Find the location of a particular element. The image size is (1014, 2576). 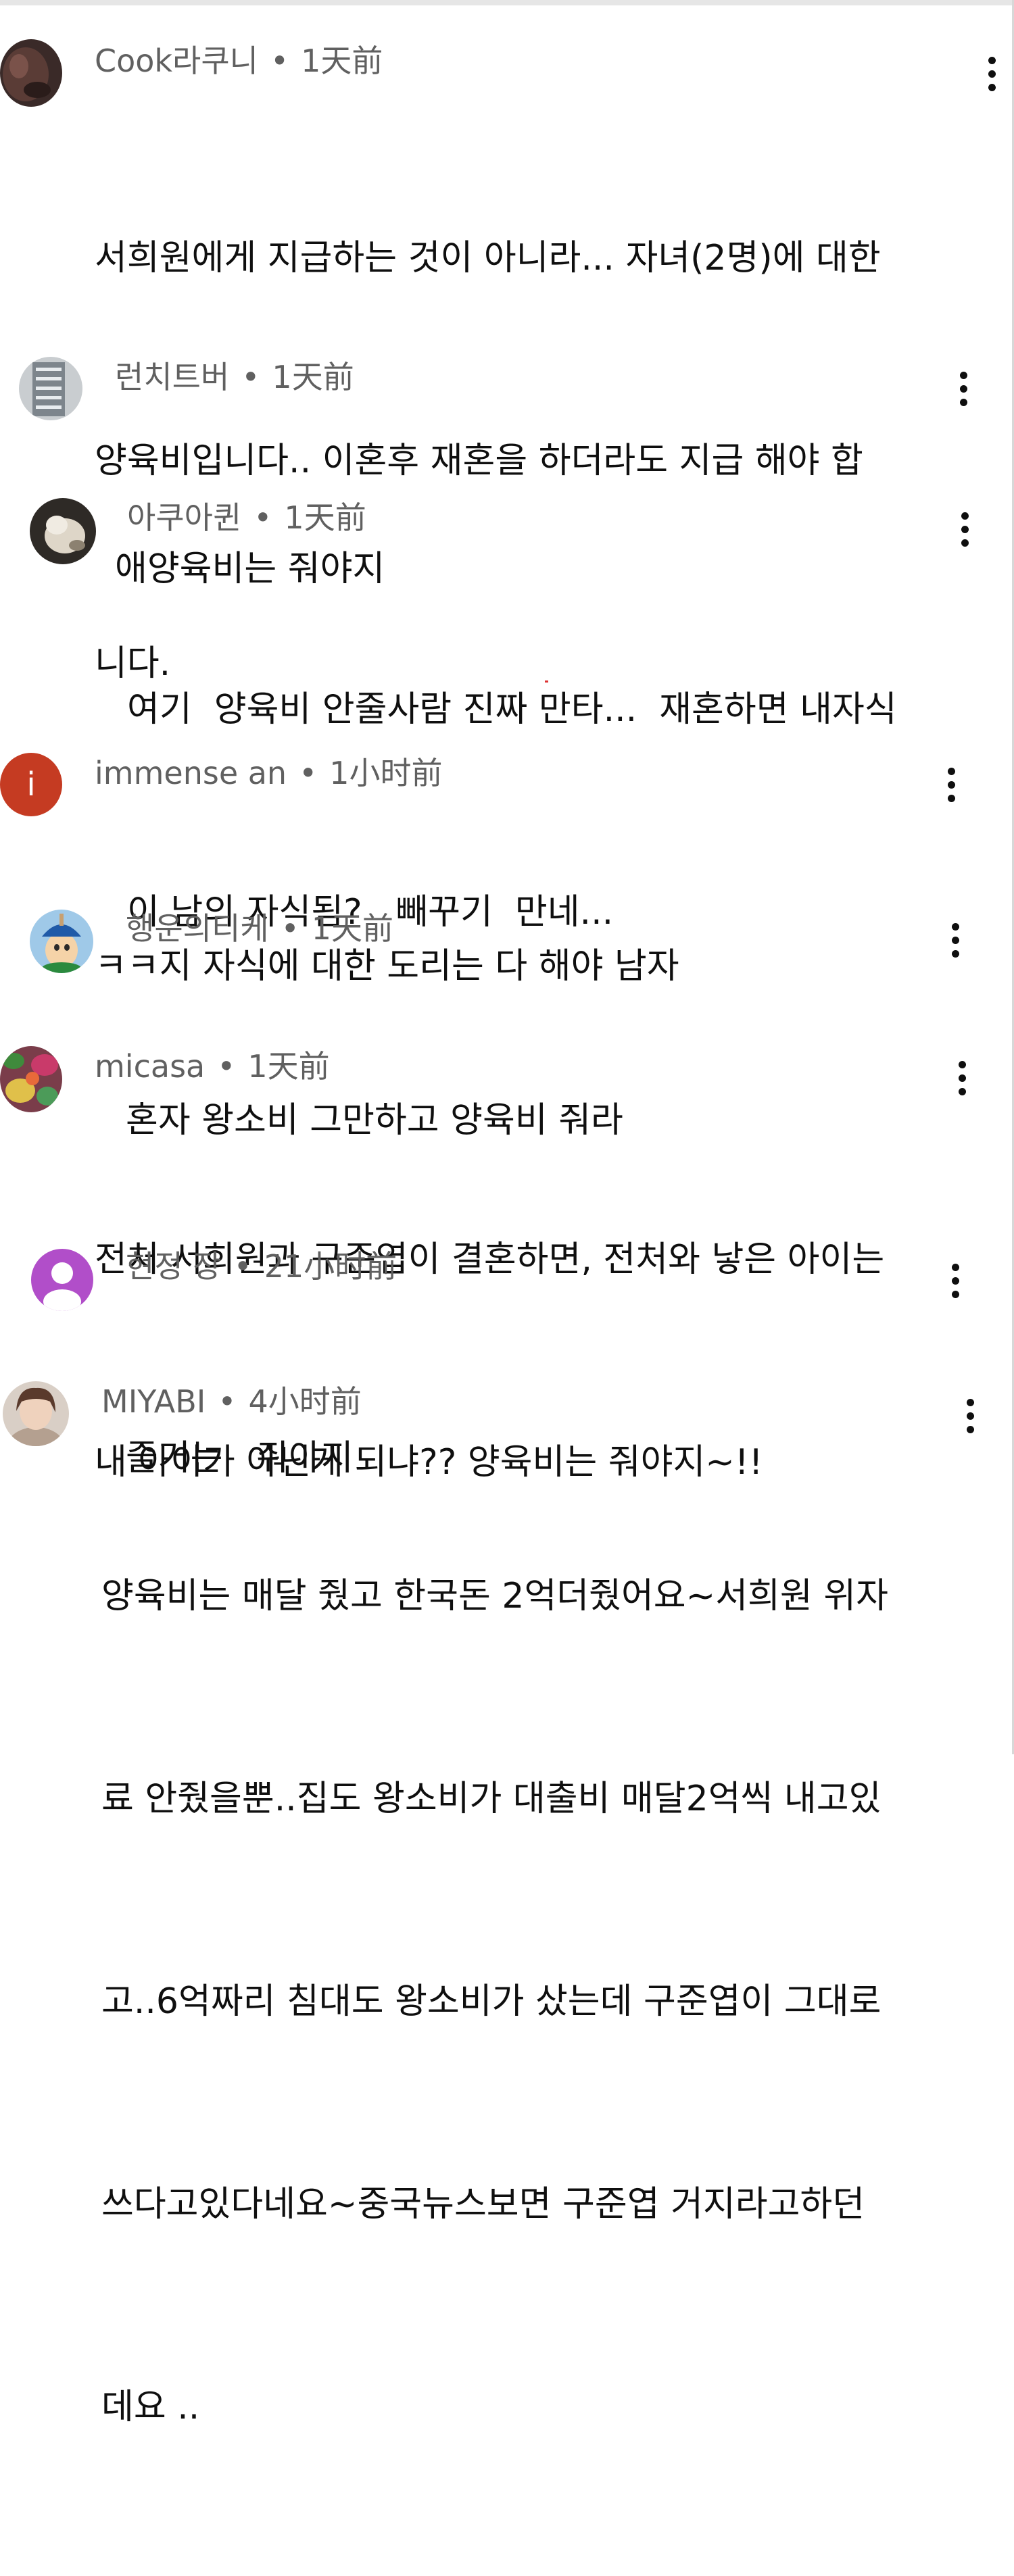

avatar-letter: i is located at coordinates (31, 784).